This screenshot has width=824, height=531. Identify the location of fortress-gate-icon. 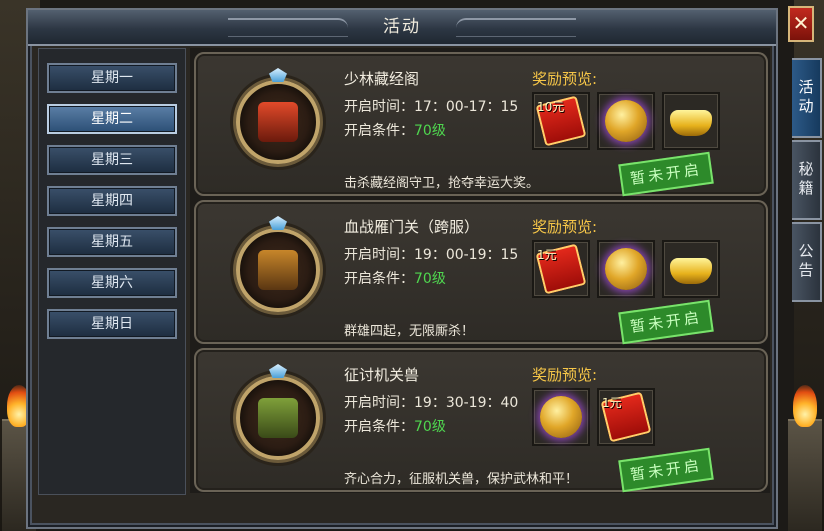
(278, 270).